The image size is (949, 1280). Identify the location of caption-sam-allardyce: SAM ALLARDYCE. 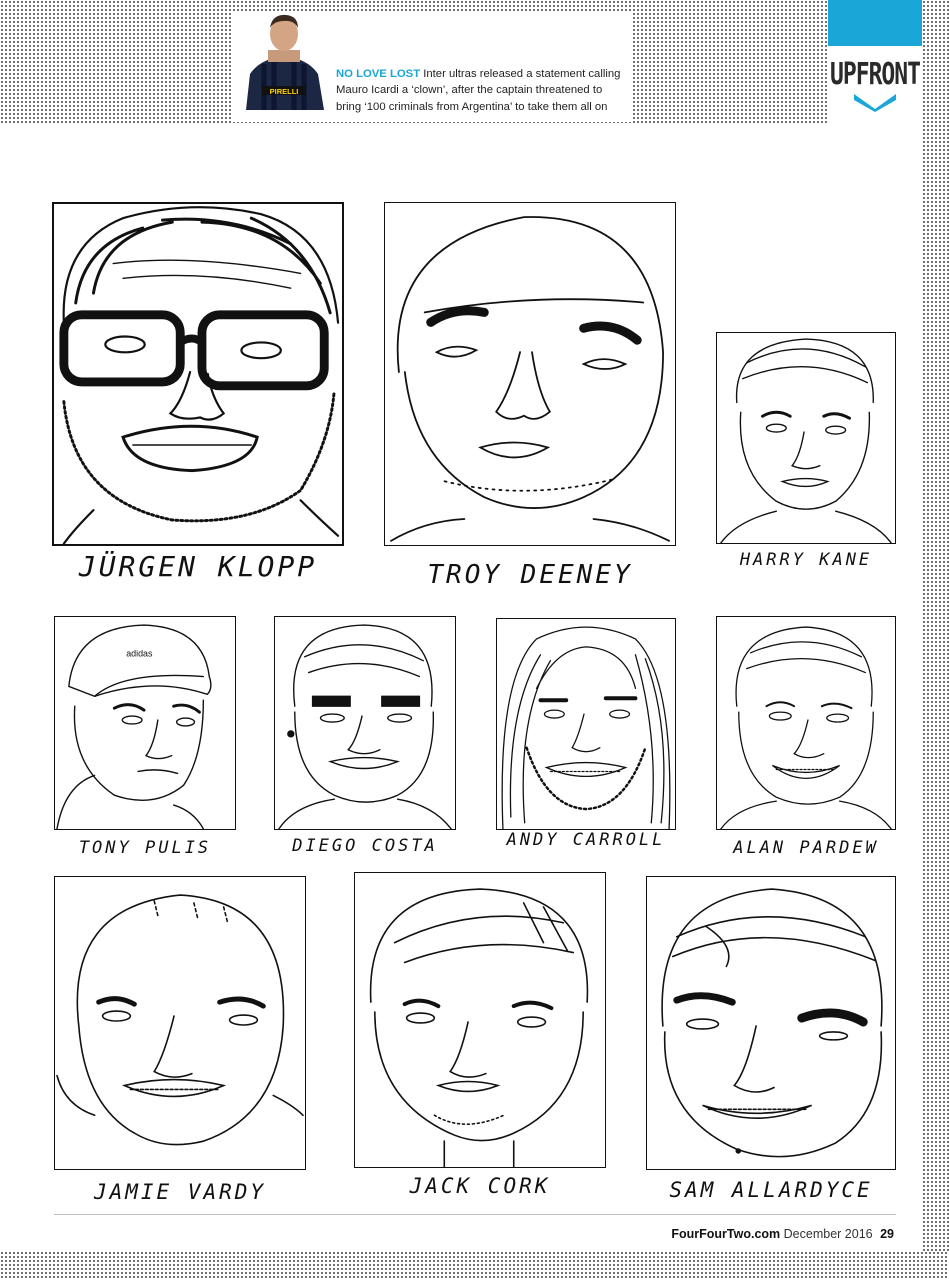
(771, 1190).